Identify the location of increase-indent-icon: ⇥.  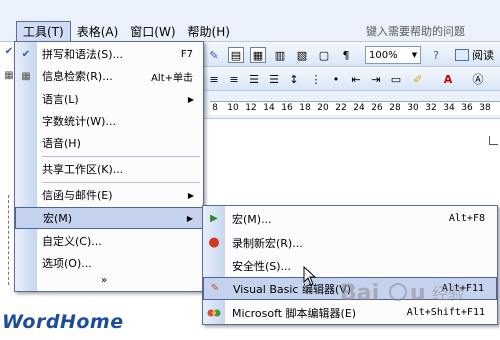
(376, 79).